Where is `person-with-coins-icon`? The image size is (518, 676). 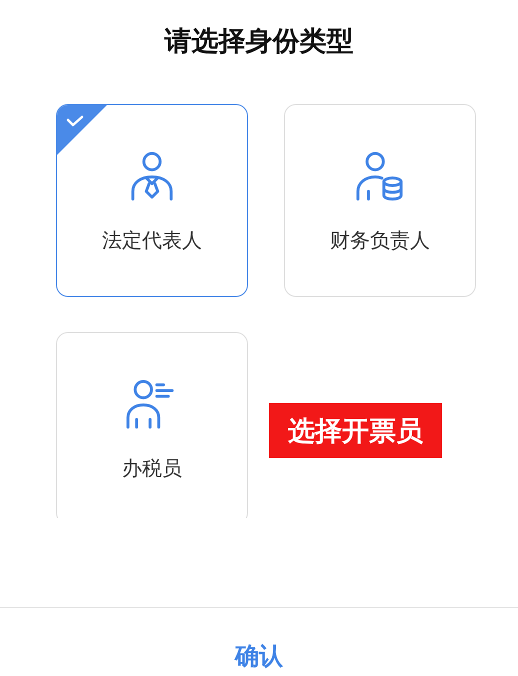 person-with-coins-icon is located at coordinates (380, 176).